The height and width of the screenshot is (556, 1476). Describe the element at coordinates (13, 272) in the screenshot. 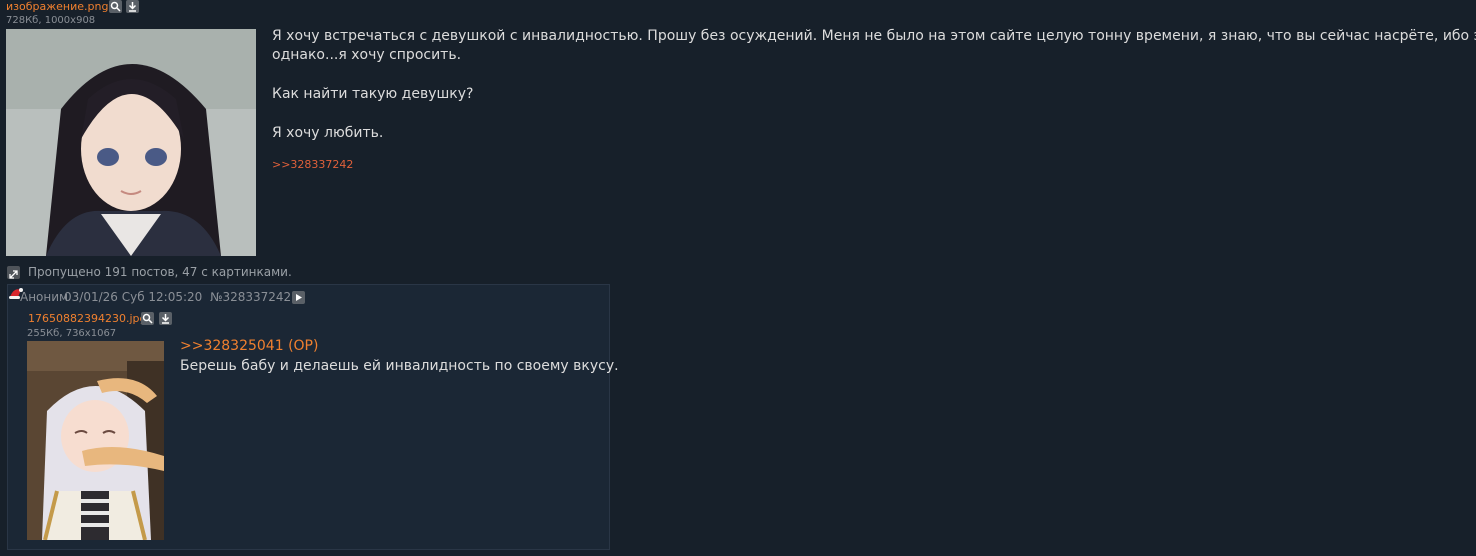

I see `expand-icon` at that location.